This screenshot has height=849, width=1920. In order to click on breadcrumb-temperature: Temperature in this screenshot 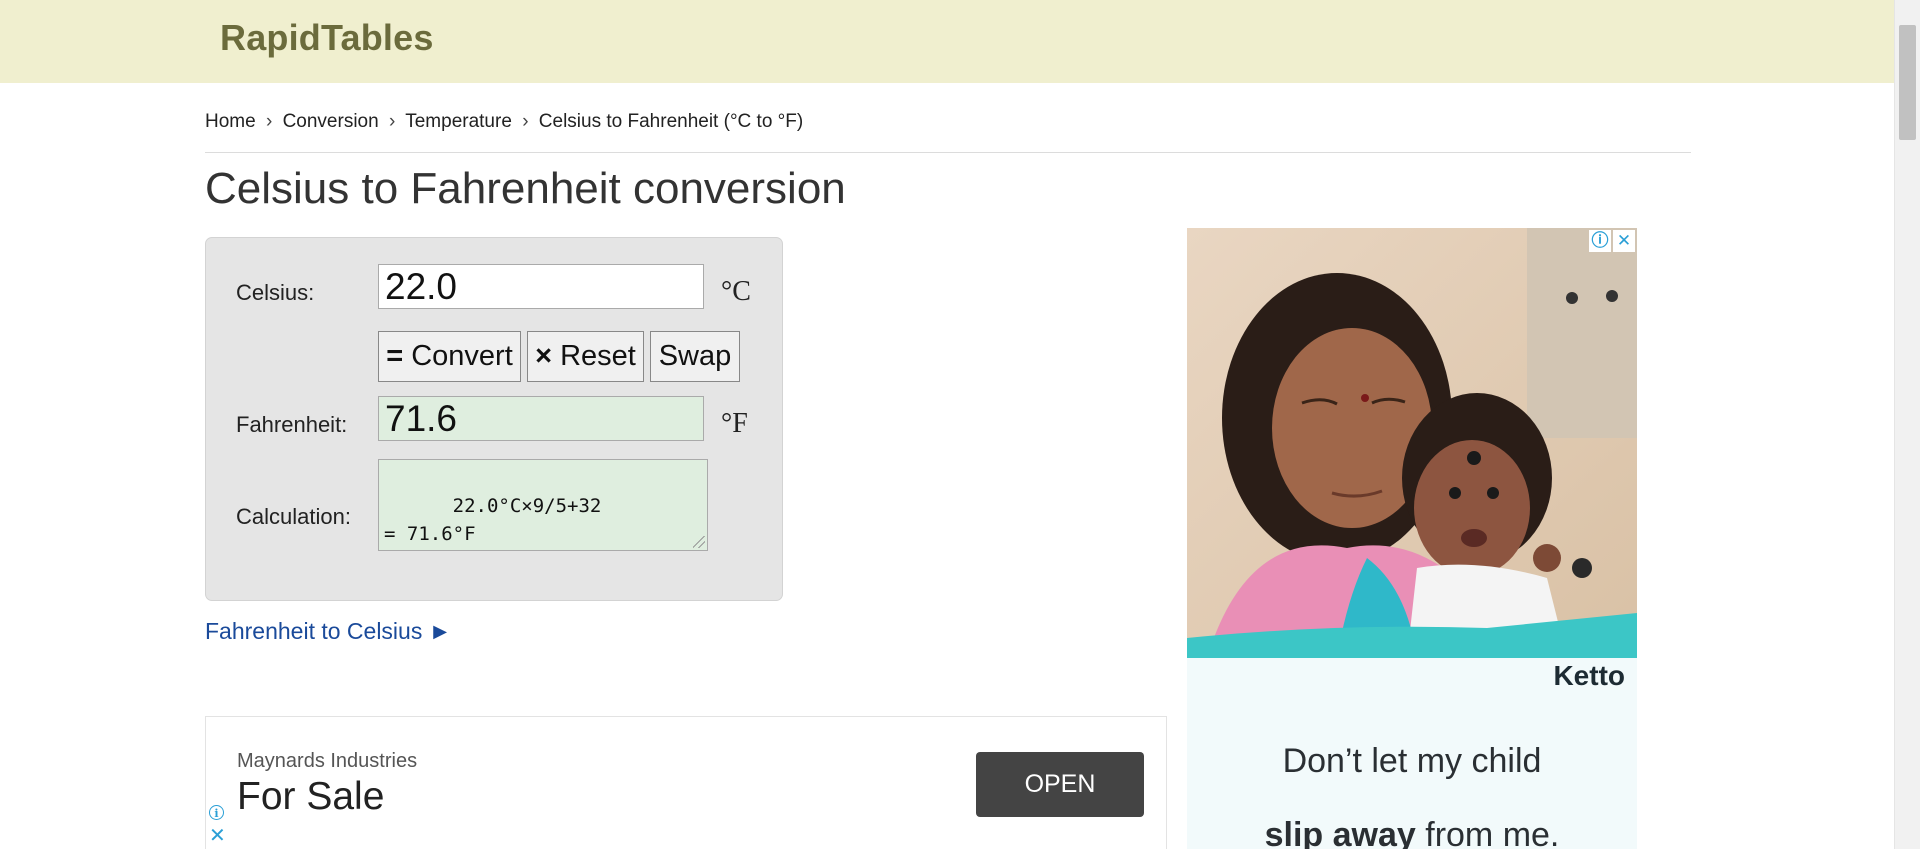, I will do `click(458, 121)`.